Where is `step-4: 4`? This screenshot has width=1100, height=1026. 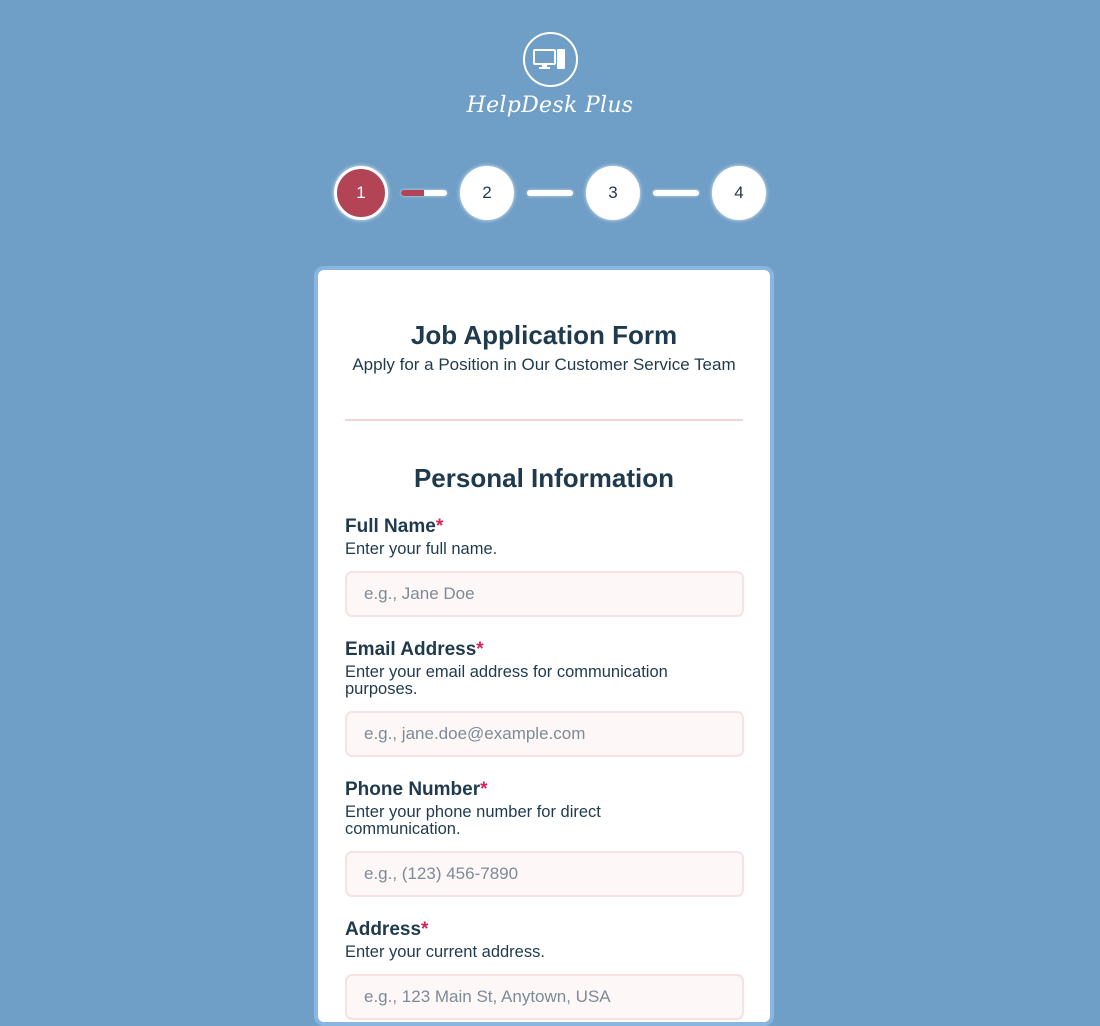
step-4: 4 is located at coordinates (739, 193).